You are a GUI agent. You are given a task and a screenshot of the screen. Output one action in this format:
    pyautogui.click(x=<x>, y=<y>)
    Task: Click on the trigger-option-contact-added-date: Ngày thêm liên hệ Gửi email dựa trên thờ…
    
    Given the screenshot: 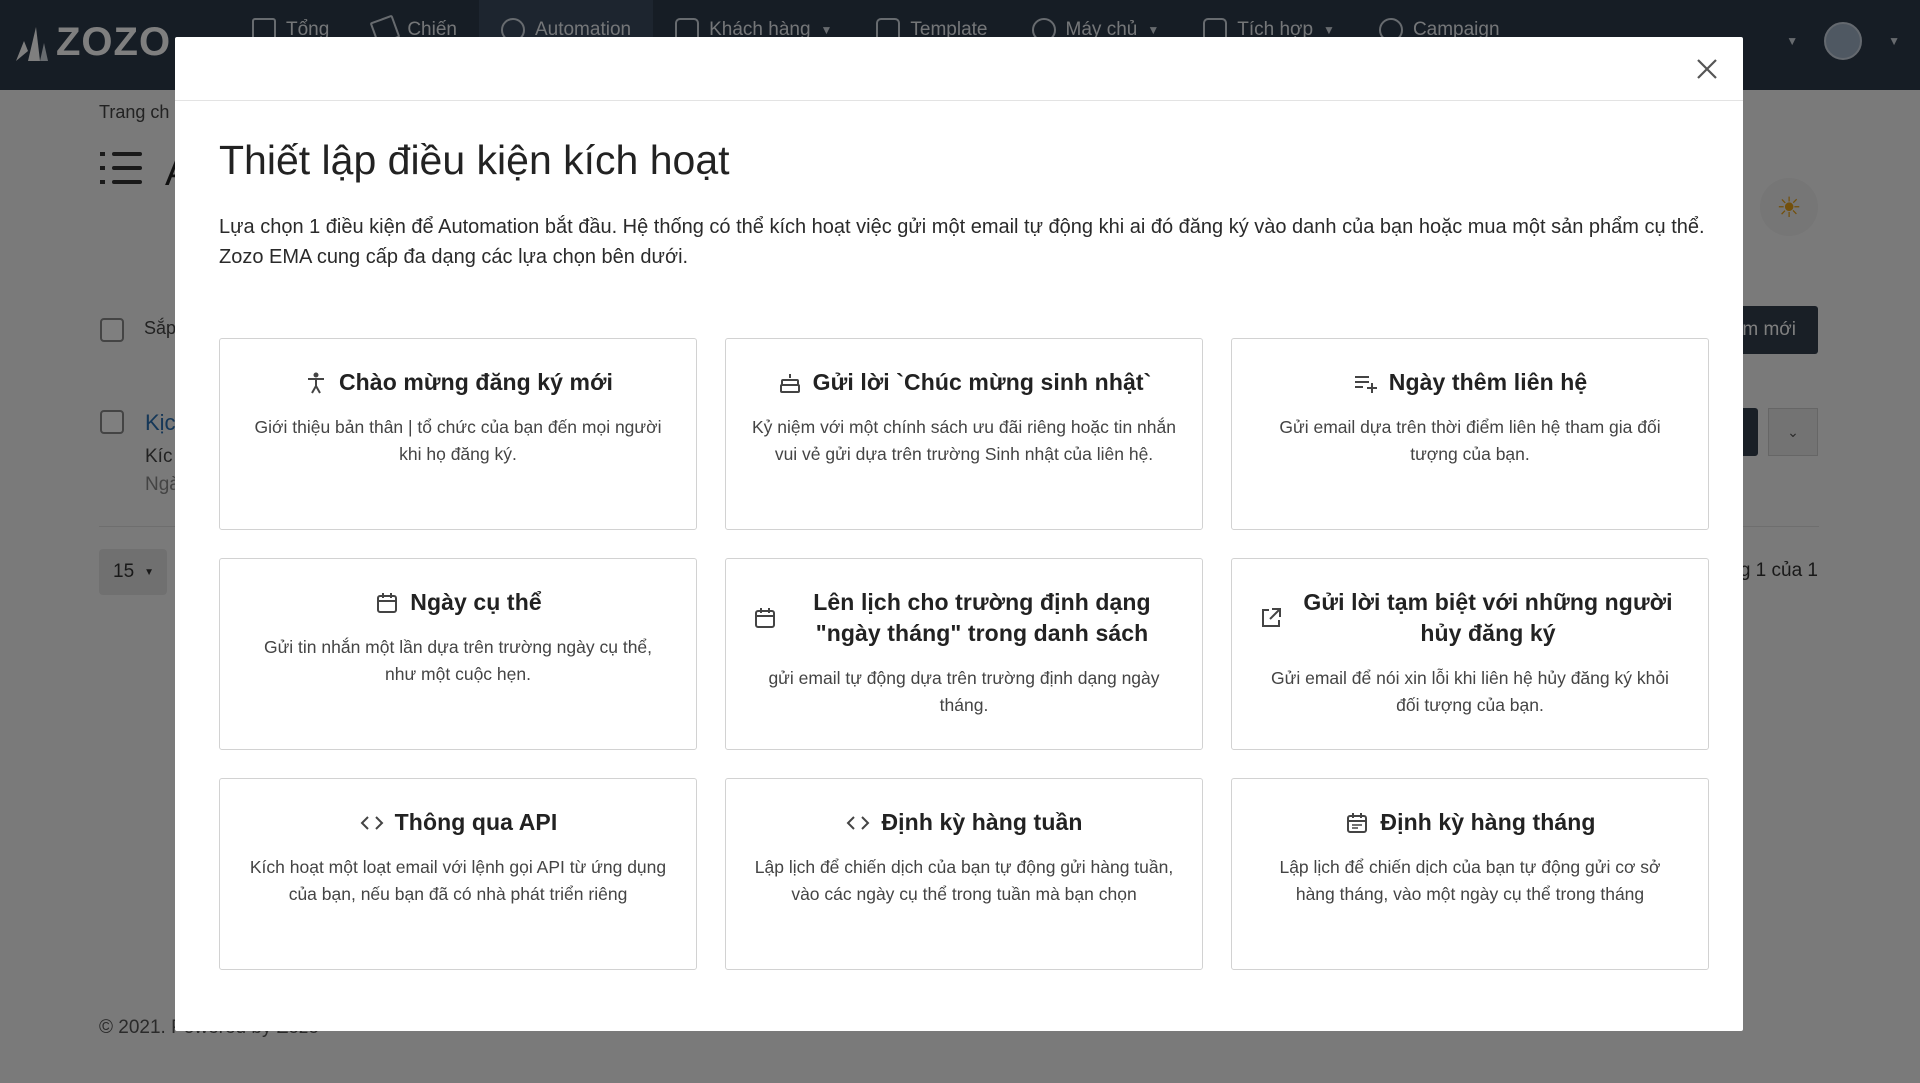 What is the action you would take?
    pyautogui.click(x=1470, y=434)
    